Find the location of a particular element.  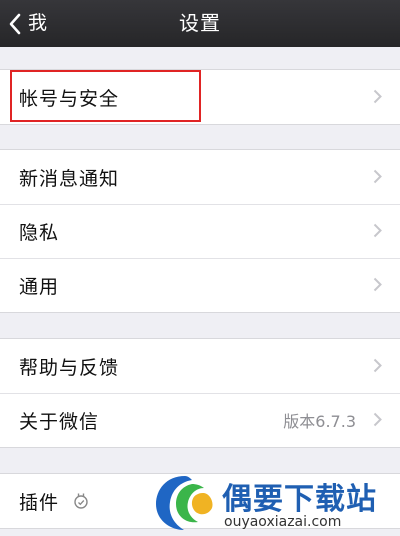

general-item: 通用 is located at coordinates (200, 285).